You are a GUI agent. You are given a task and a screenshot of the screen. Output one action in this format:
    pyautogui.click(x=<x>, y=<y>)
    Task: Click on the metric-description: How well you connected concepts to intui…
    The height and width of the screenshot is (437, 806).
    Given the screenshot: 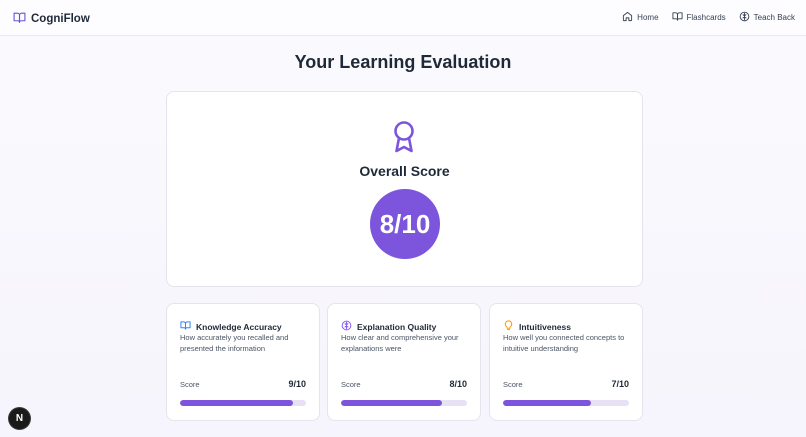 What is the action you would take?
    pyautogui.click(x=564, y=343)
    